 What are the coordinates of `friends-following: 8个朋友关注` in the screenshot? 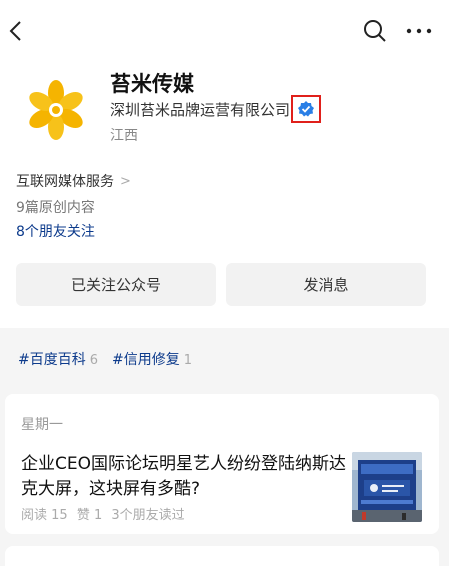 It's located at (55, 231).